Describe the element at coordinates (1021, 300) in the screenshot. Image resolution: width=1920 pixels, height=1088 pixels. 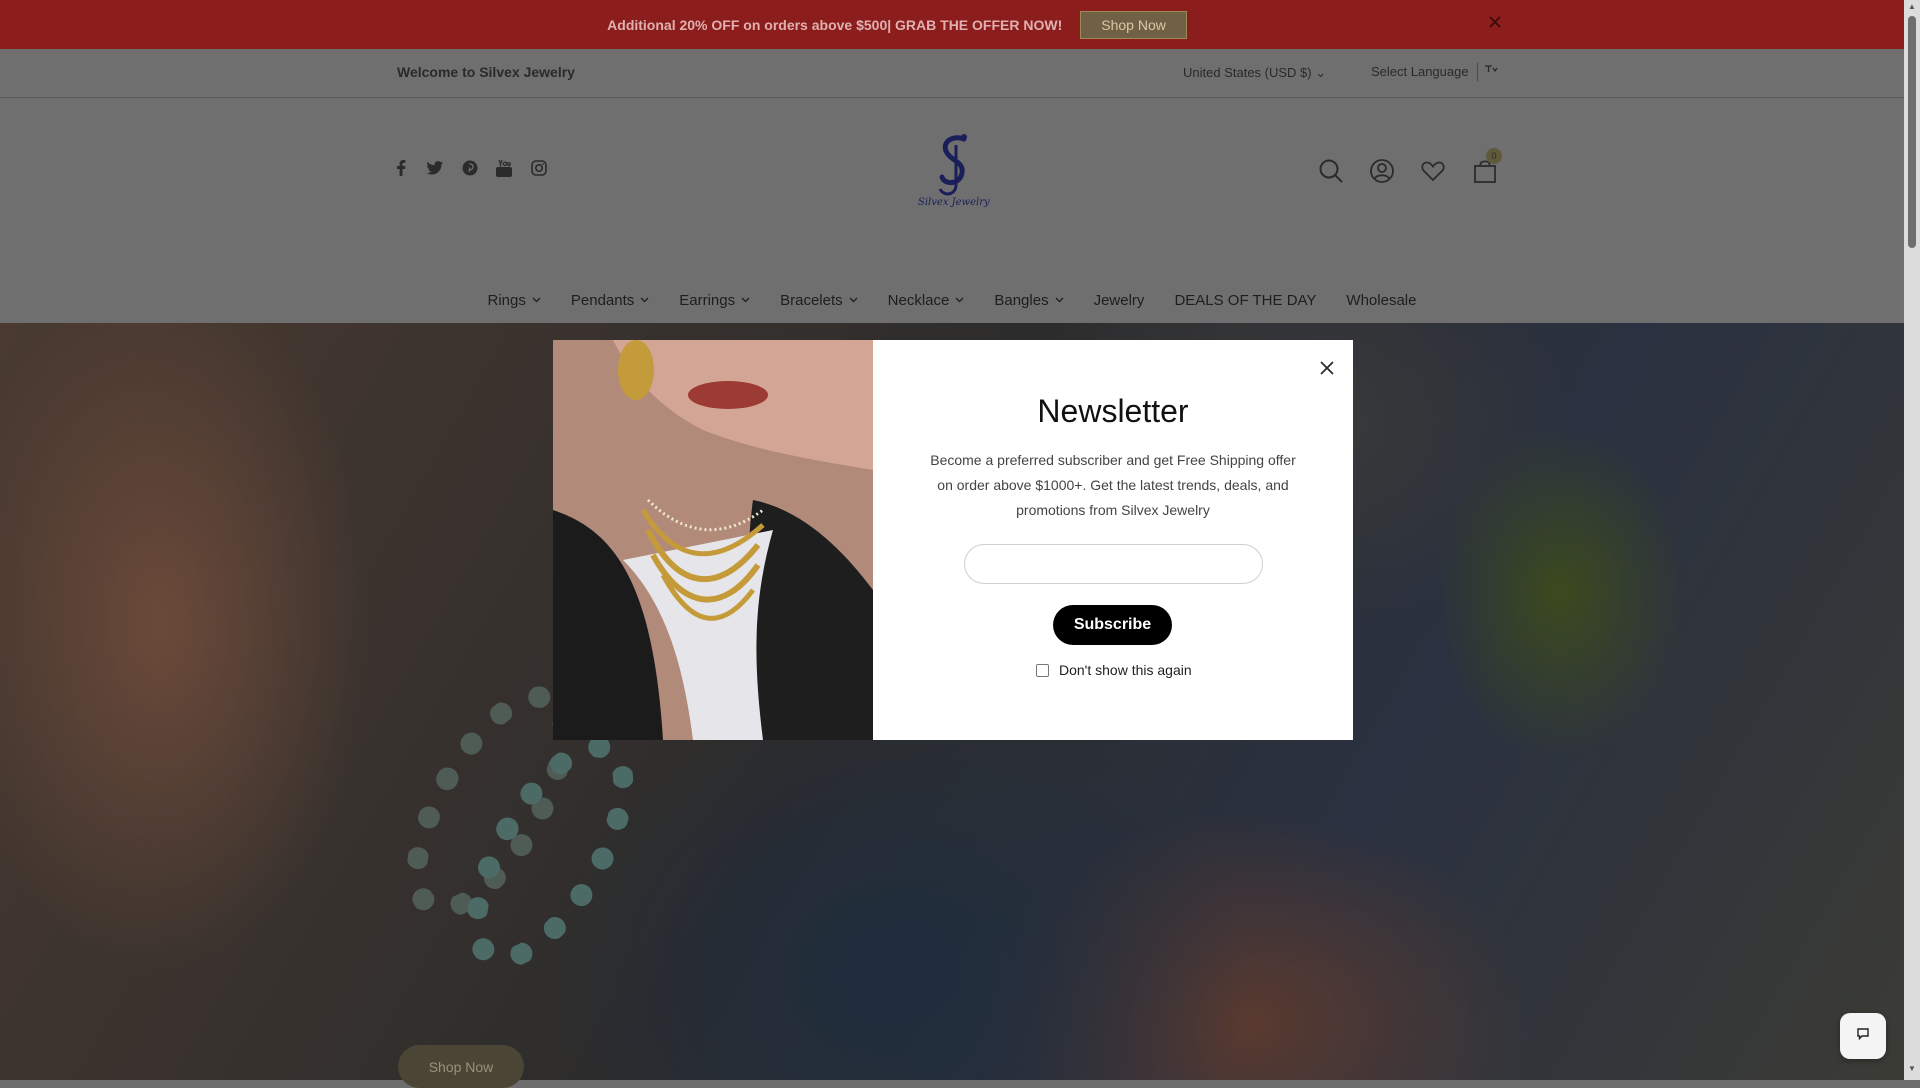
I see `nav-item-label: Bangles` at that location.